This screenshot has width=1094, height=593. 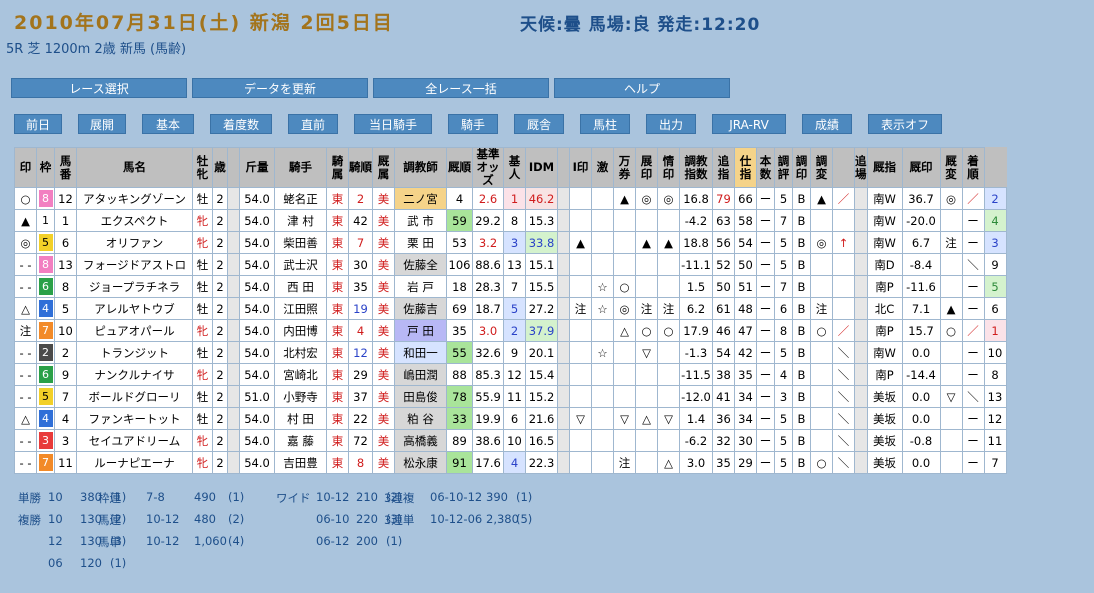 I want to click on column-header: 牡牝, so click(x=202, y=167).